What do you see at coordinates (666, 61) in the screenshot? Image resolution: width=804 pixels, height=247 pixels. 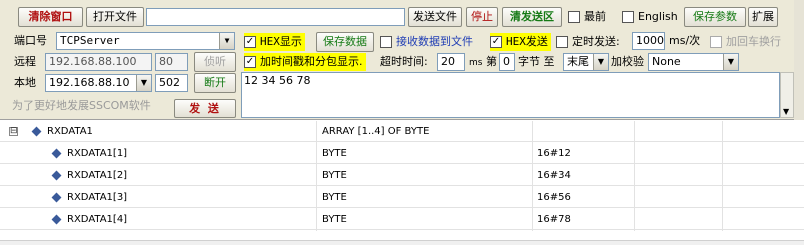 I see `checksum-value: None` at bounding box center [666, 61].